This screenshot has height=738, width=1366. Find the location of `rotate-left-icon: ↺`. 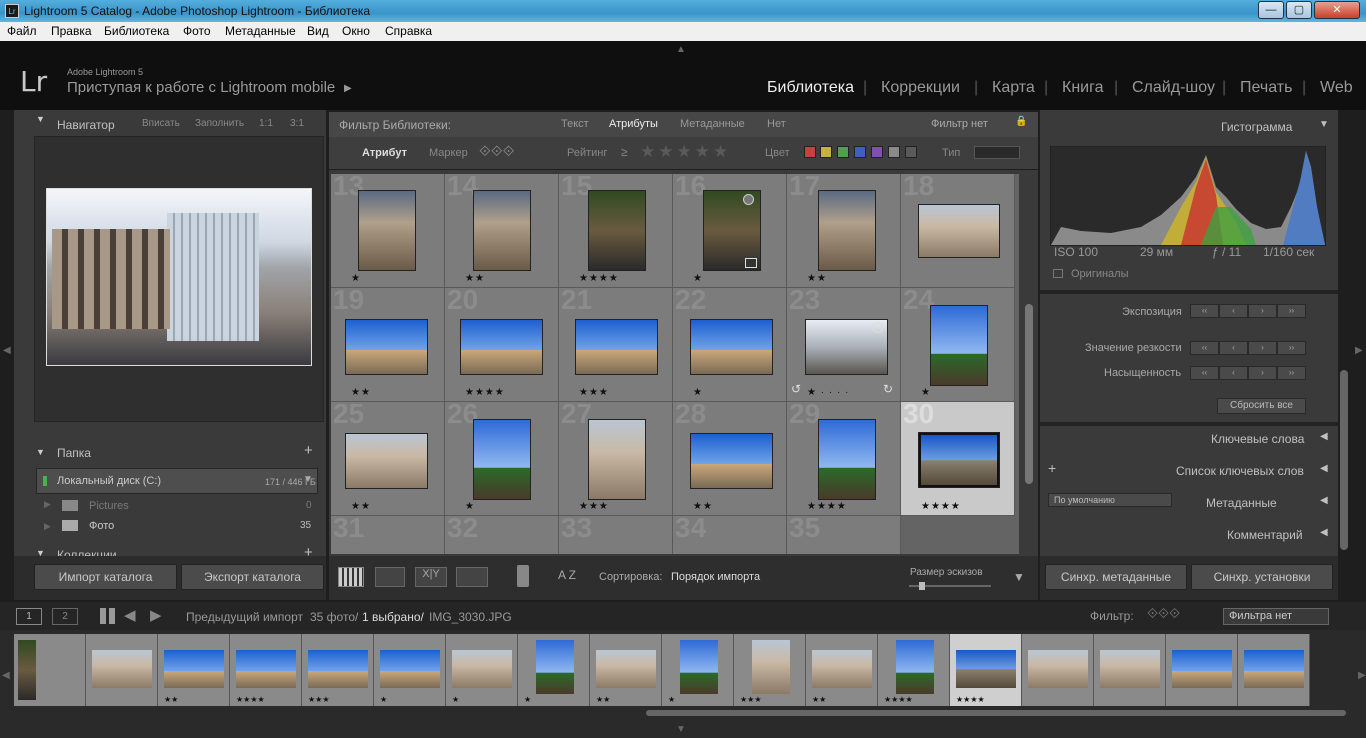

rotate-left-icon: ↺ is located at coordinates (796, 389).